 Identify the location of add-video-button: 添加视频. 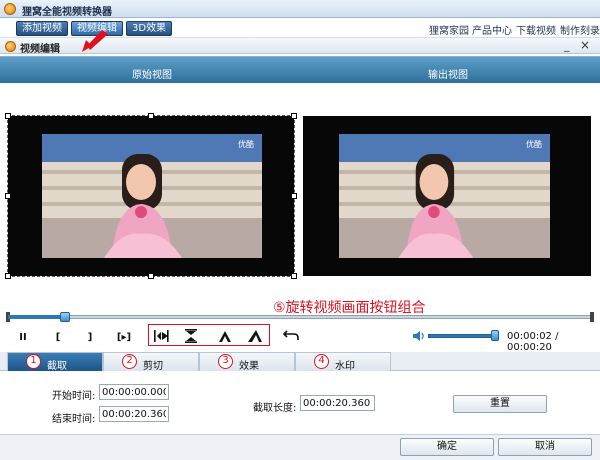
(42, 28).